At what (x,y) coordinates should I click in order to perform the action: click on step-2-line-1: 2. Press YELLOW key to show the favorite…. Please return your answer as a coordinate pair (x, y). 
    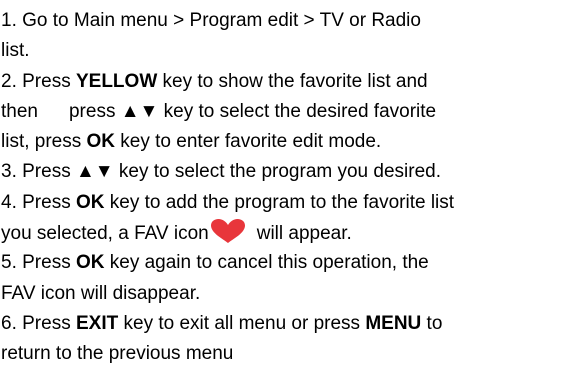
    Looking at the image, I should click on (214, 81).